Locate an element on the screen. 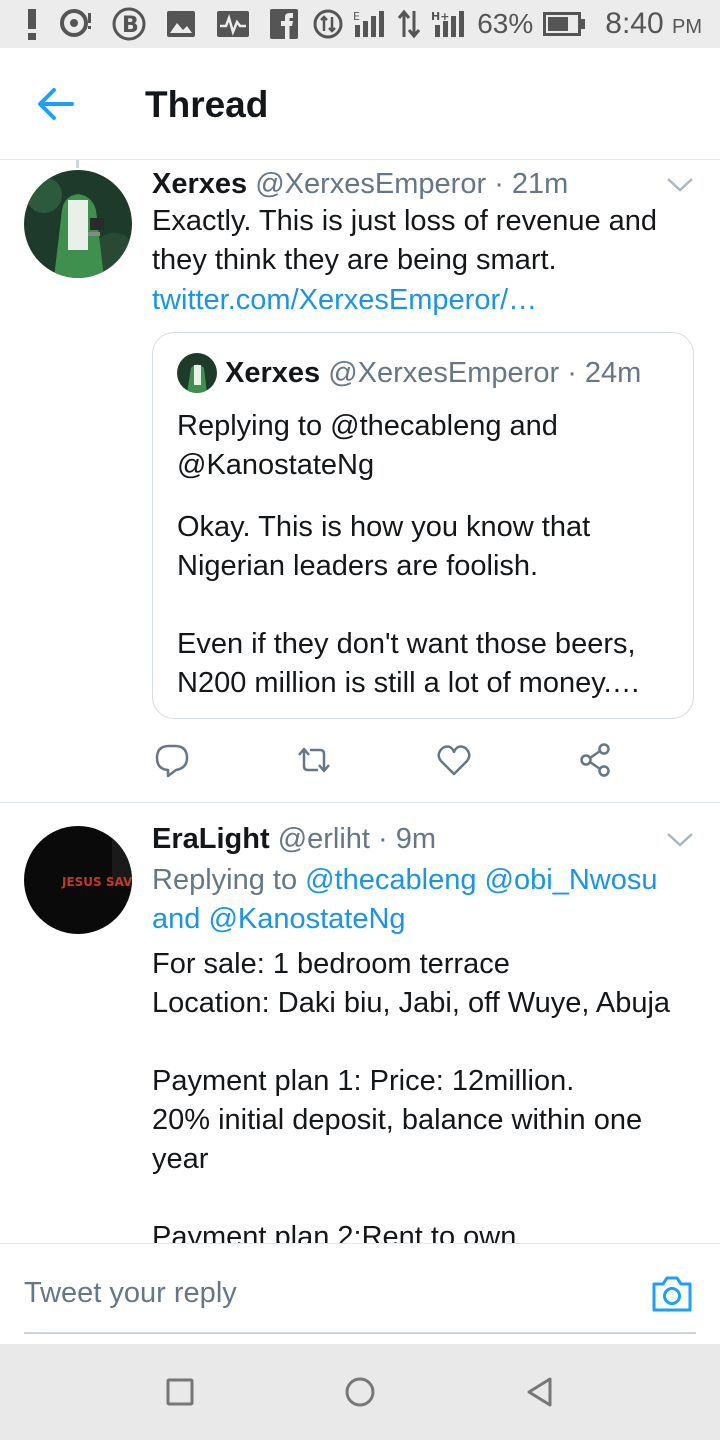 Image resolution: width=720 pixels, height=1440 pixels. navigation-bar is located at coordinates (360, 1392).